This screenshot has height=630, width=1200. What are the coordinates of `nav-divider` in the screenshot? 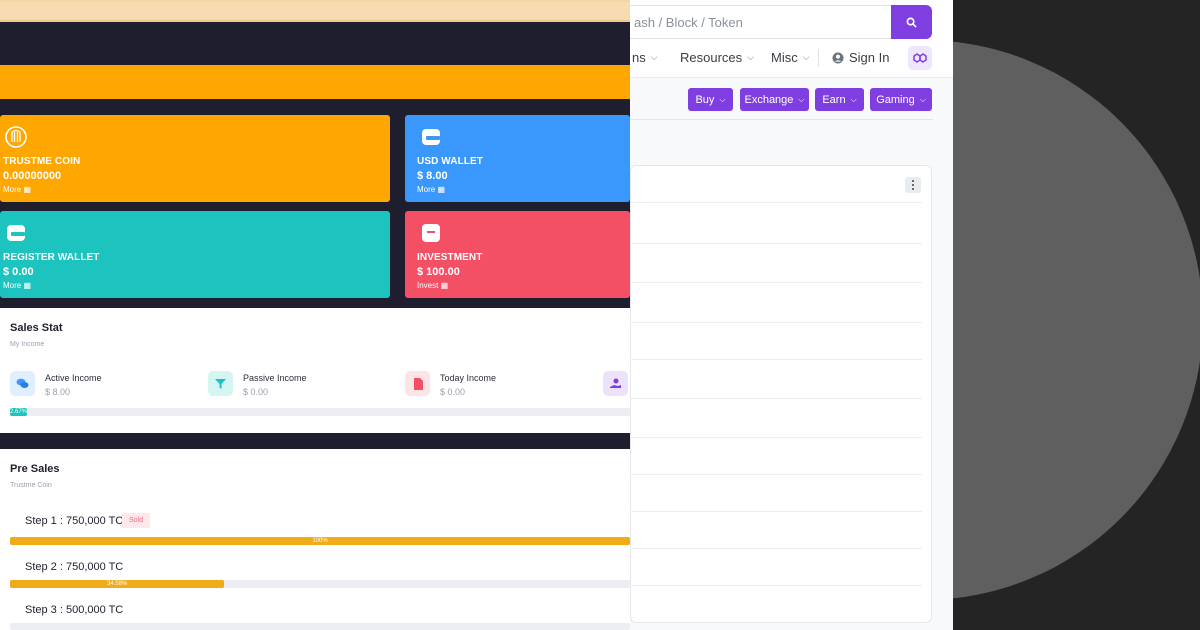 It's located at (818, 58).